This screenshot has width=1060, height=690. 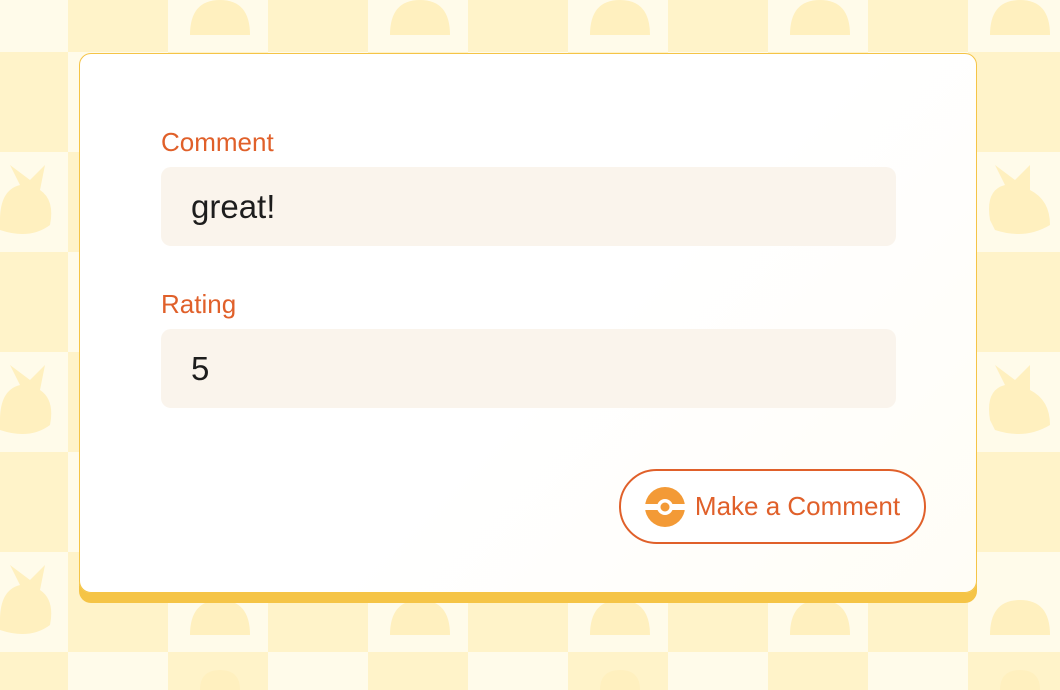 What do you see at coordinates (217, 142) in the screenshot?
I see `comment-label: Comment` at bounding box center [217, 142].